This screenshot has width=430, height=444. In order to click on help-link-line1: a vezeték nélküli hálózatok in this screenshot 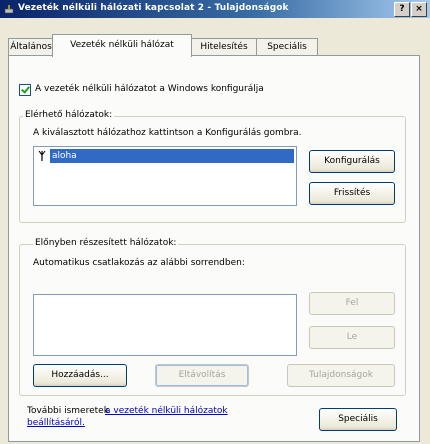, I will do `click(166, 411)`.